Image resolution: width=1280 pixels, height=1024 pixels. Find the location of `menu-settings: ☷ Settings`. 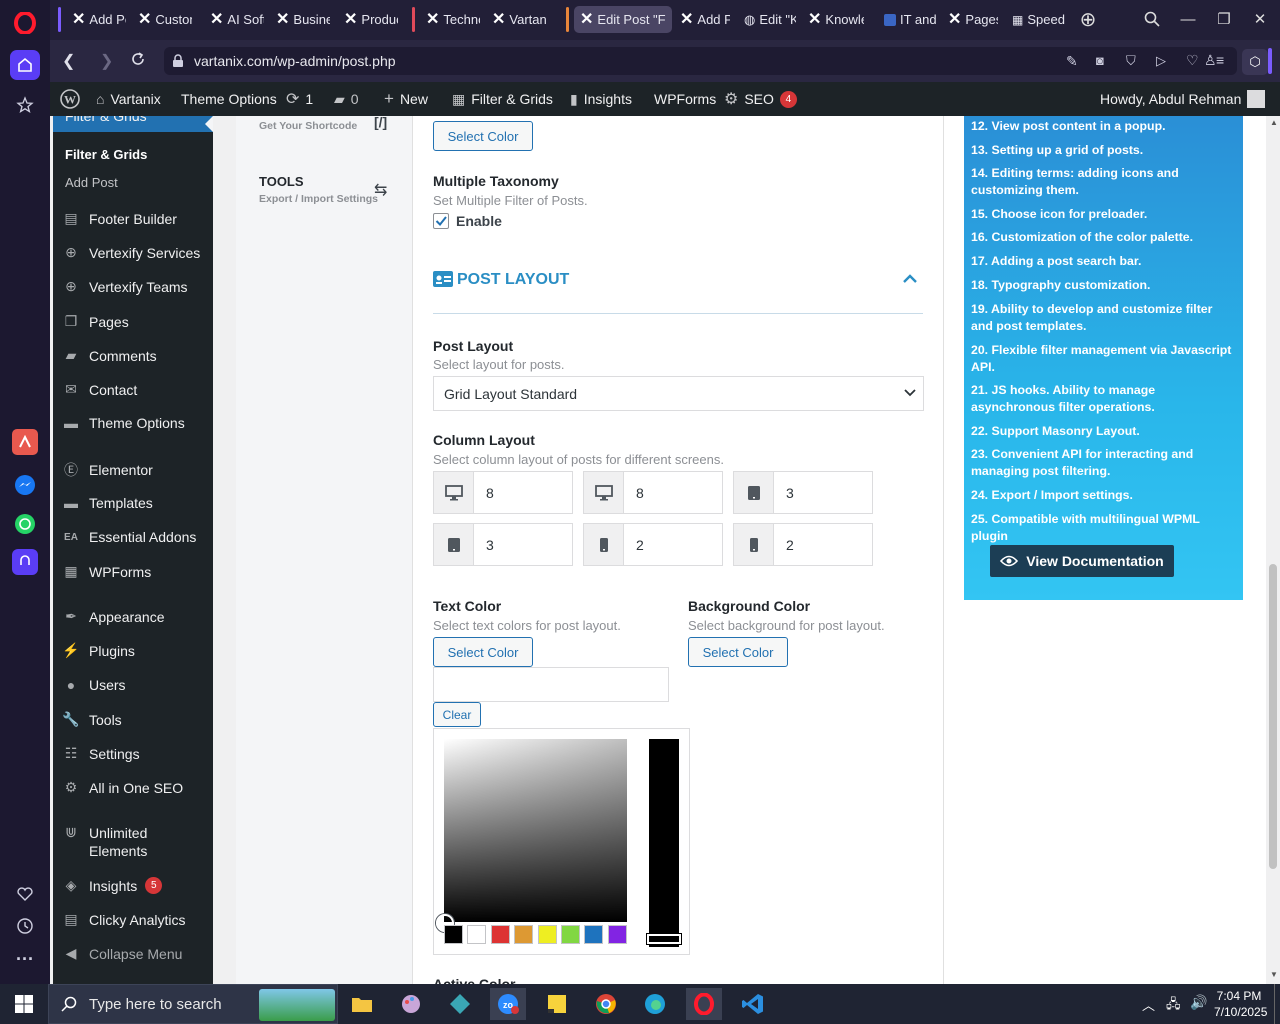

menu-settings: ☷ Settings is located at coordinates (133, 753).